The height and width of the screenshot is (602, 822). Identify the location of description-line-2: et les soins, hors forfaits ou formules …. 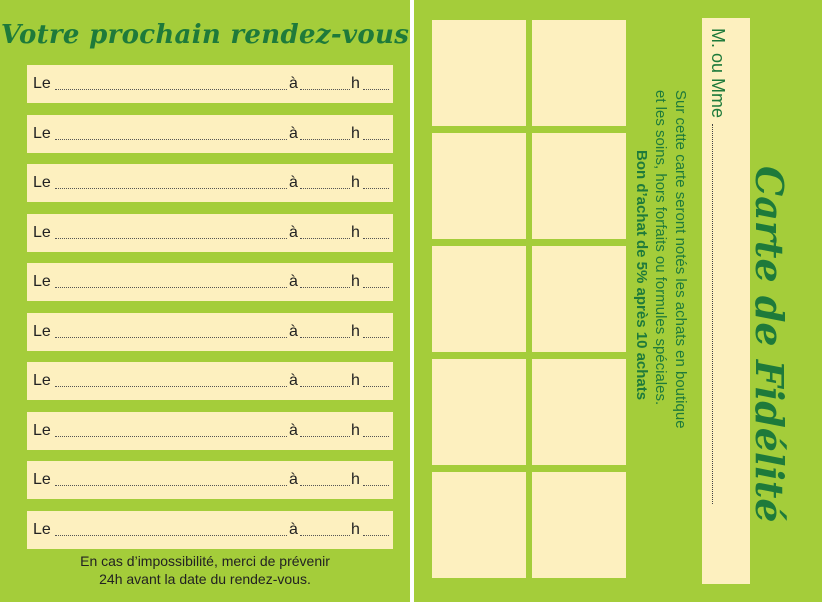
(660, 248).